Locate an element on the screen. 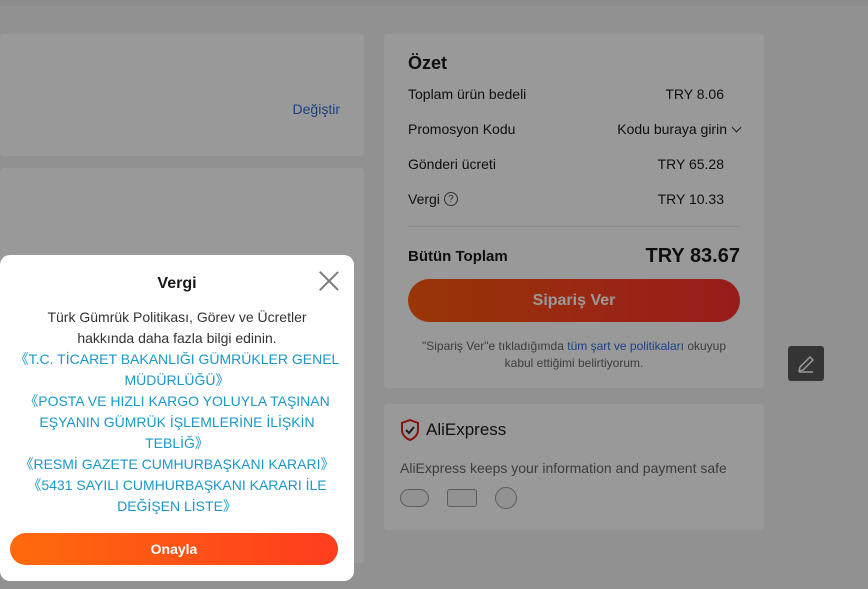 The width and height of the screenshot is (868, 589). customs-link: 《RESMİ GAZETE CUMHURBAŞKANI KARARI》 is located at coordinates (177, 464).